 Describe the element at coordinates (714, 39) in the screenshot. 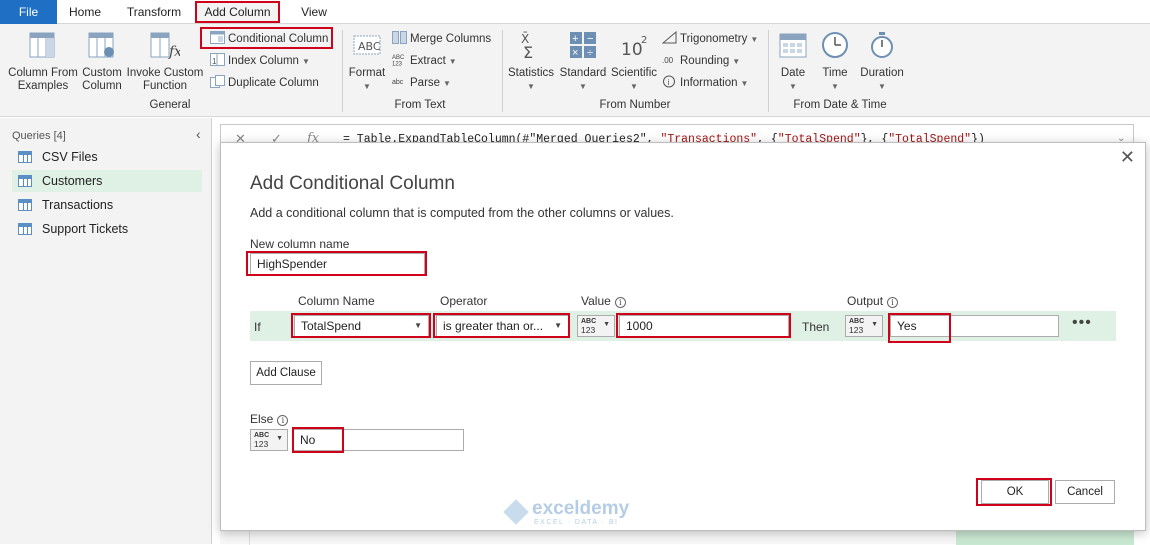

I see `trigonometry-label: Trigonometry` at that location.